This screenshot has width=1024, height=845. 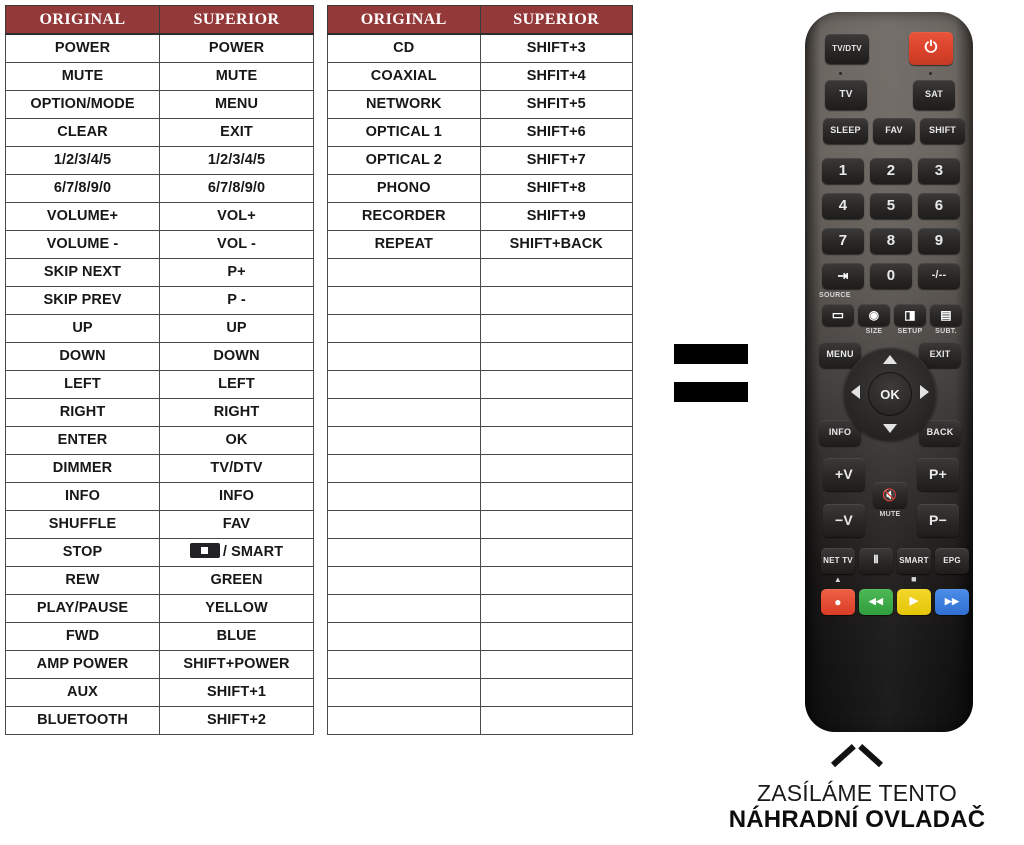 What do you see at coordinates (480, 104) in the screenshot?
I see `table-row: NETWORK SHFIT+5` at bounding box center [480, 104].